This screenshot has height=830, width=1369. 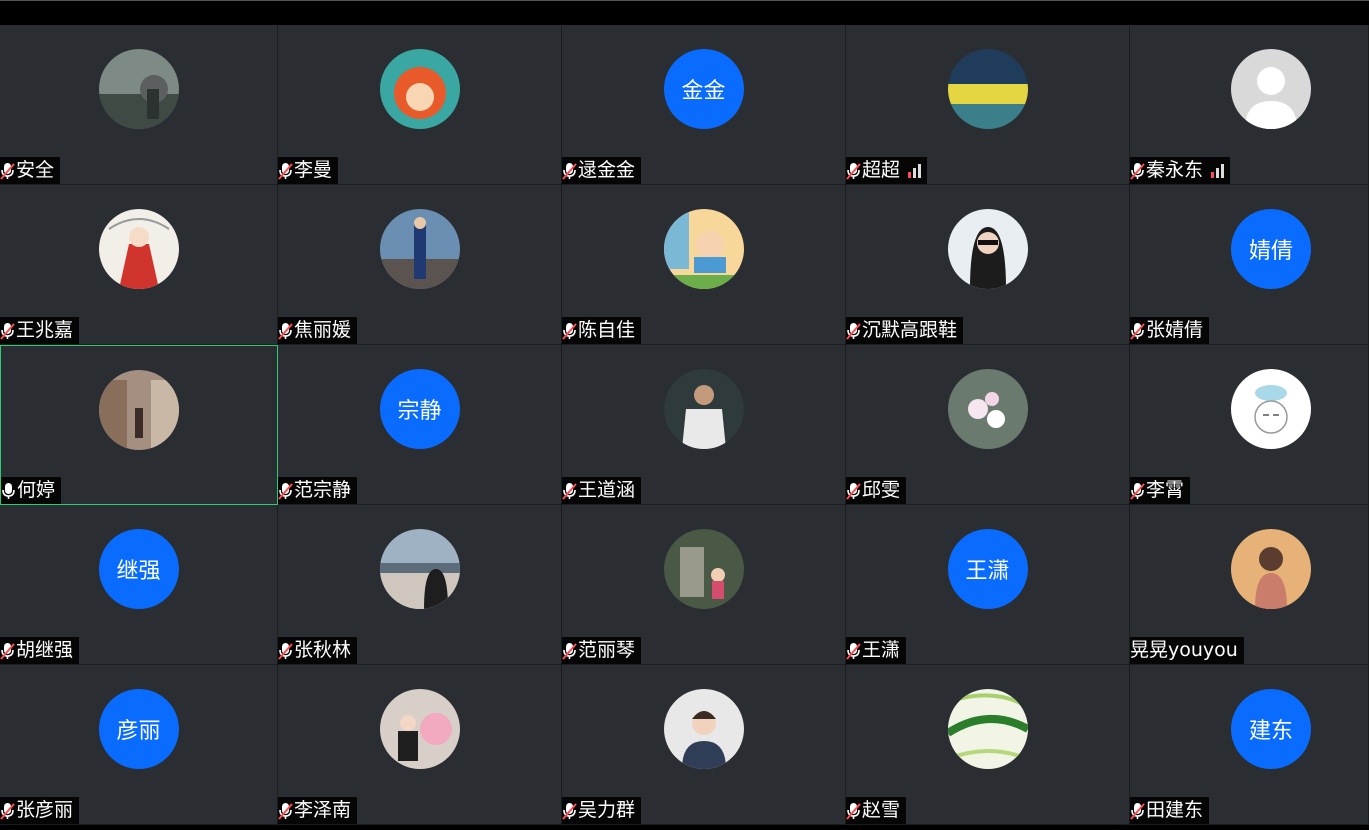 I want to click on participant-tile: 范丽琴, so click(x=704, y=585).